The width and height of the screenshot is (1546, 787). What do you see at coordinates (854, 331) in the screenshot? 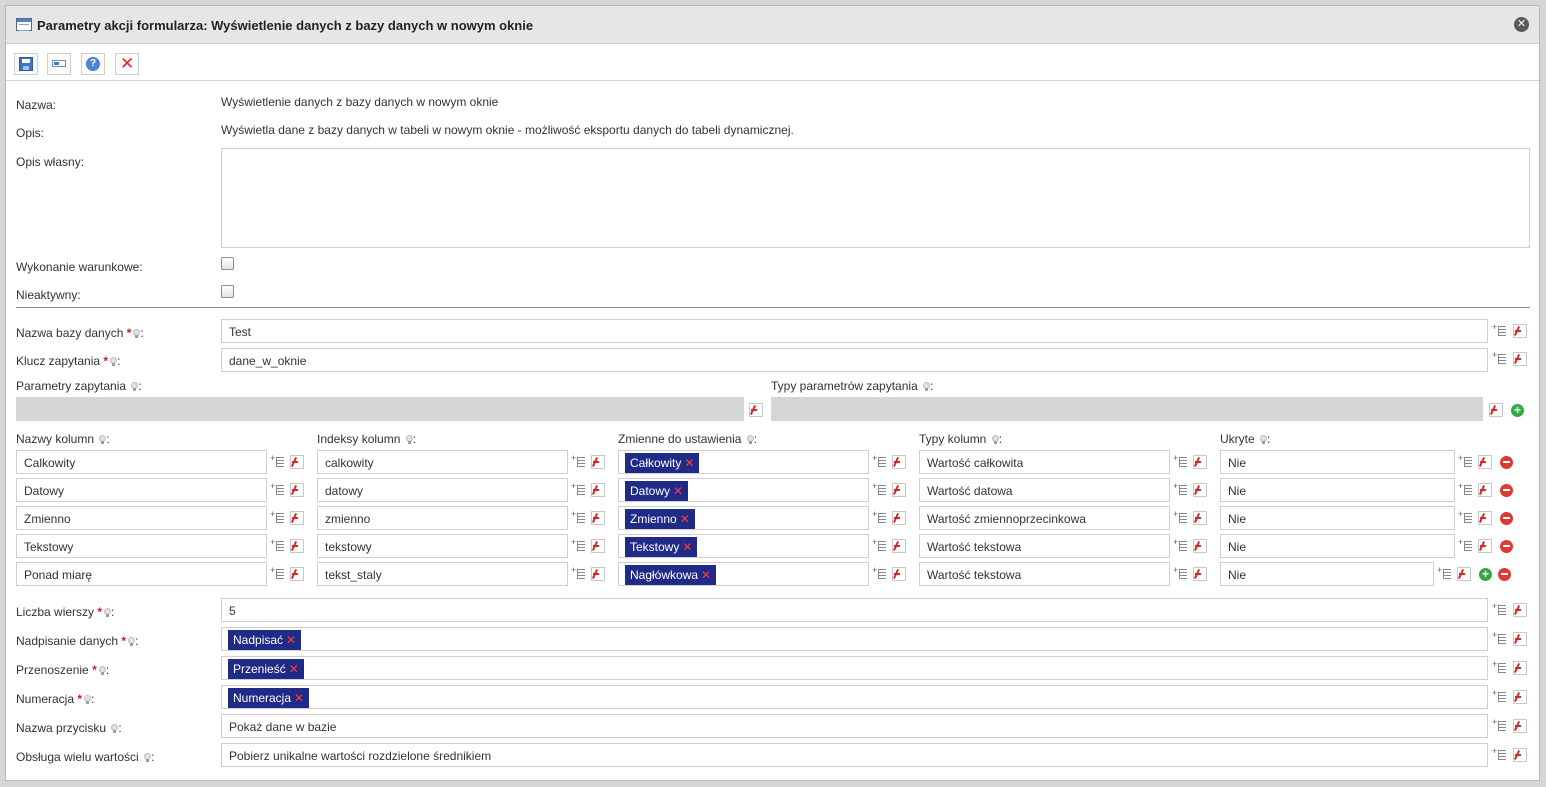
I see `dbname-input: Test` at bounding box center [854, 331].